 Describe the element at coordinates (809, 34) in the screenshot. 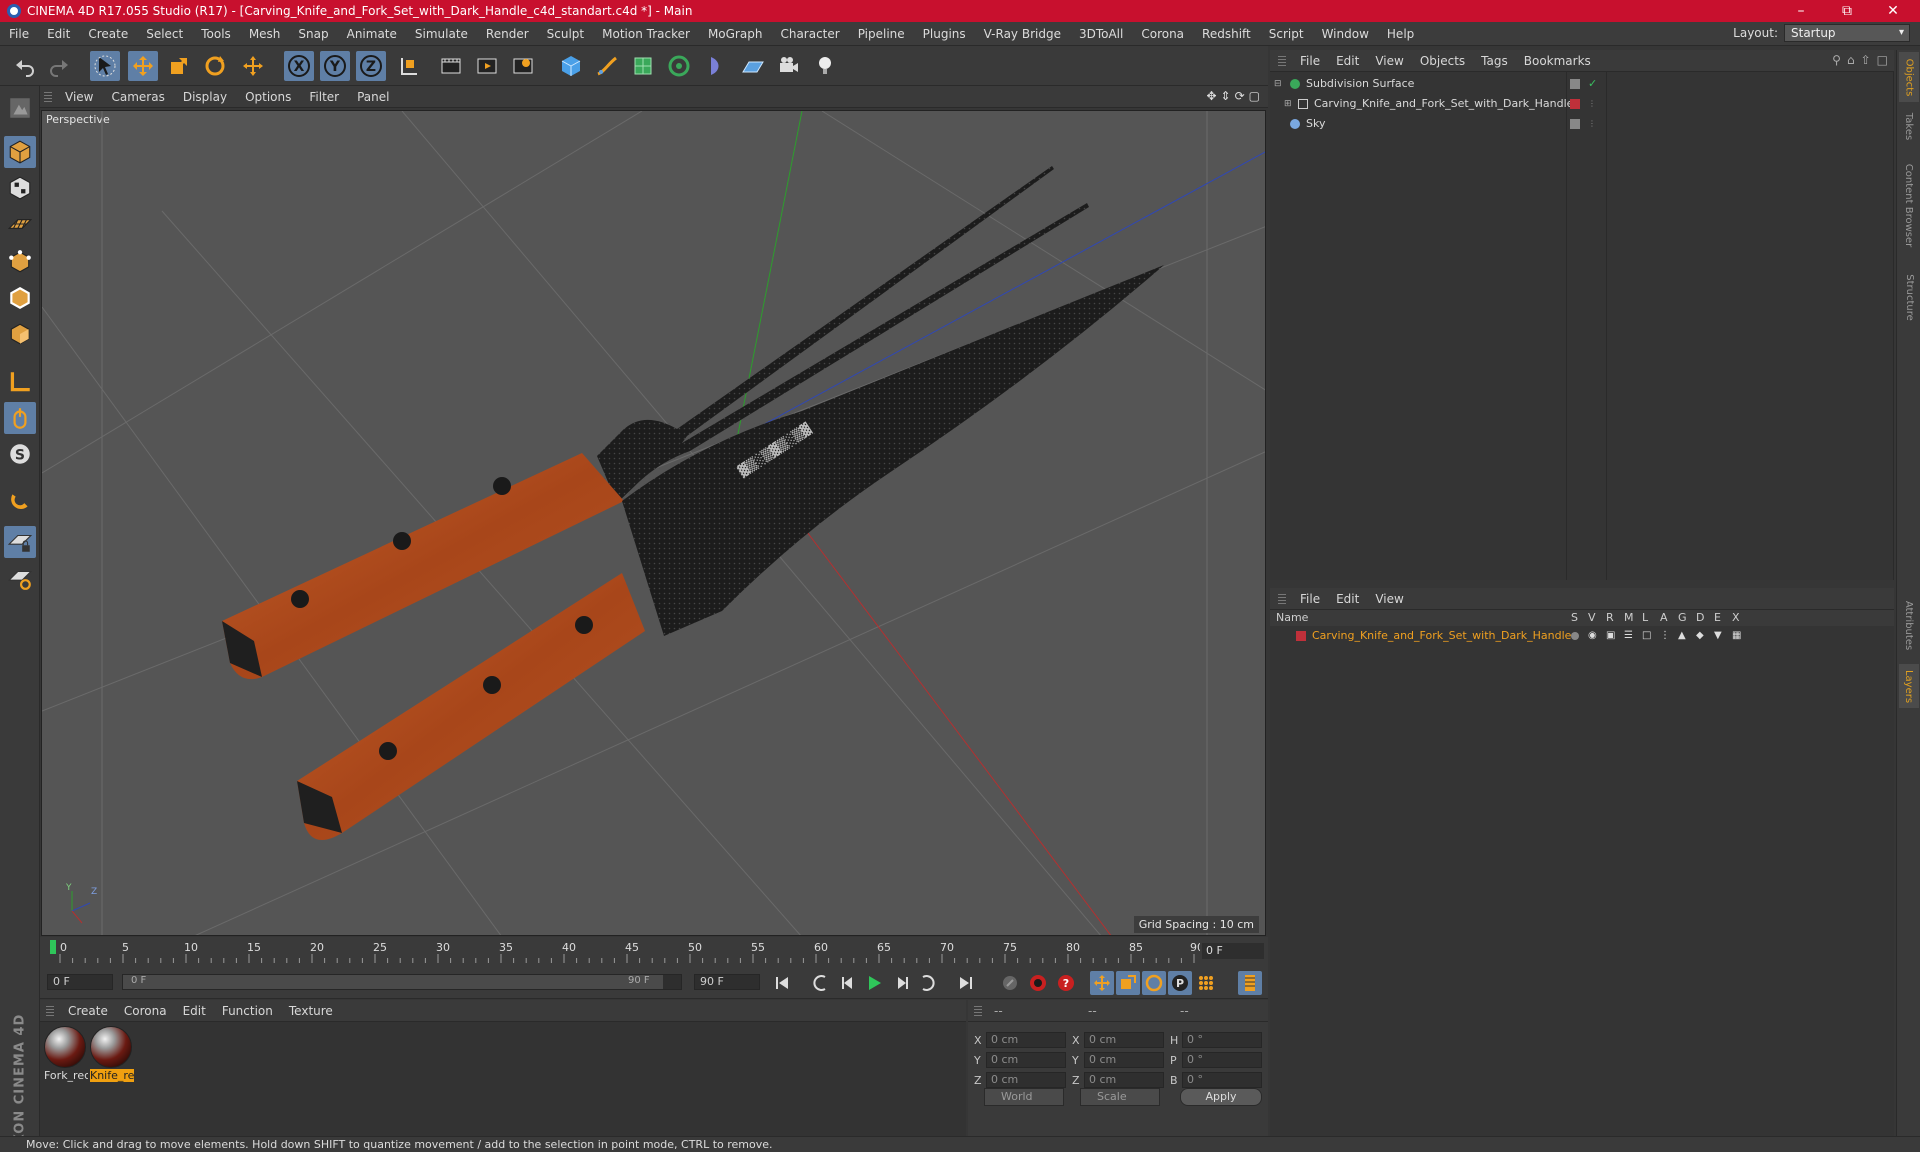

I see `menu-character: Character` at that location.